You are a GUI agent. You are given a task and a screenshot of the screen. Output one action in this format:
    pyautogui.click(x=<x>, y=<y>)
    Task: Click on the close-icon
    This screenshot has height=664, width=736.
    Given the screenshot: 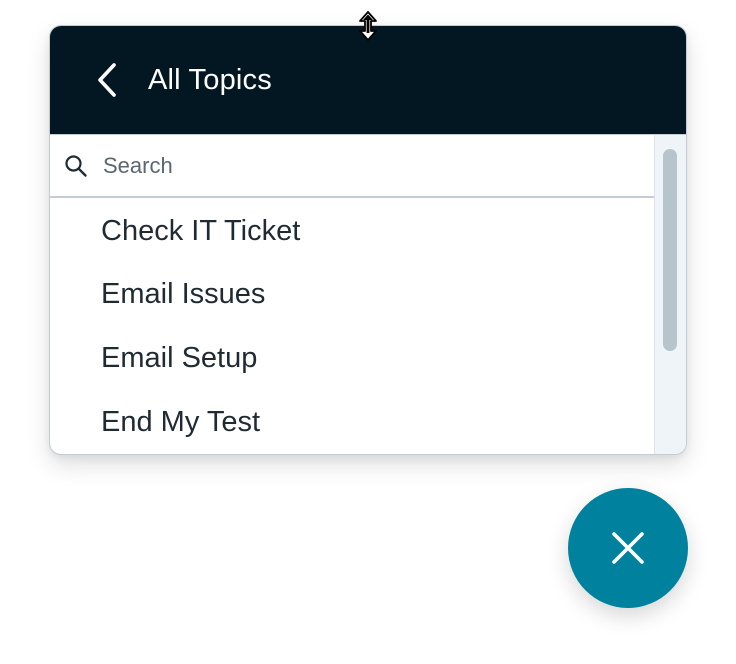 What is the action you would take?
    pyautogui.click(x=628, y=548)
    